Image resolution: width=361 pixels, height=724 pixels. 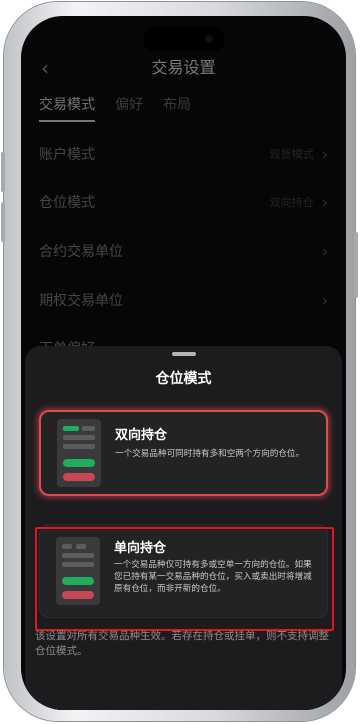 I want to click on sheet-footnote: 该设置对所有交易品种生效。若存在持仓或挂单，则不支持调整仓位模式。, so click(x=182, y=643).